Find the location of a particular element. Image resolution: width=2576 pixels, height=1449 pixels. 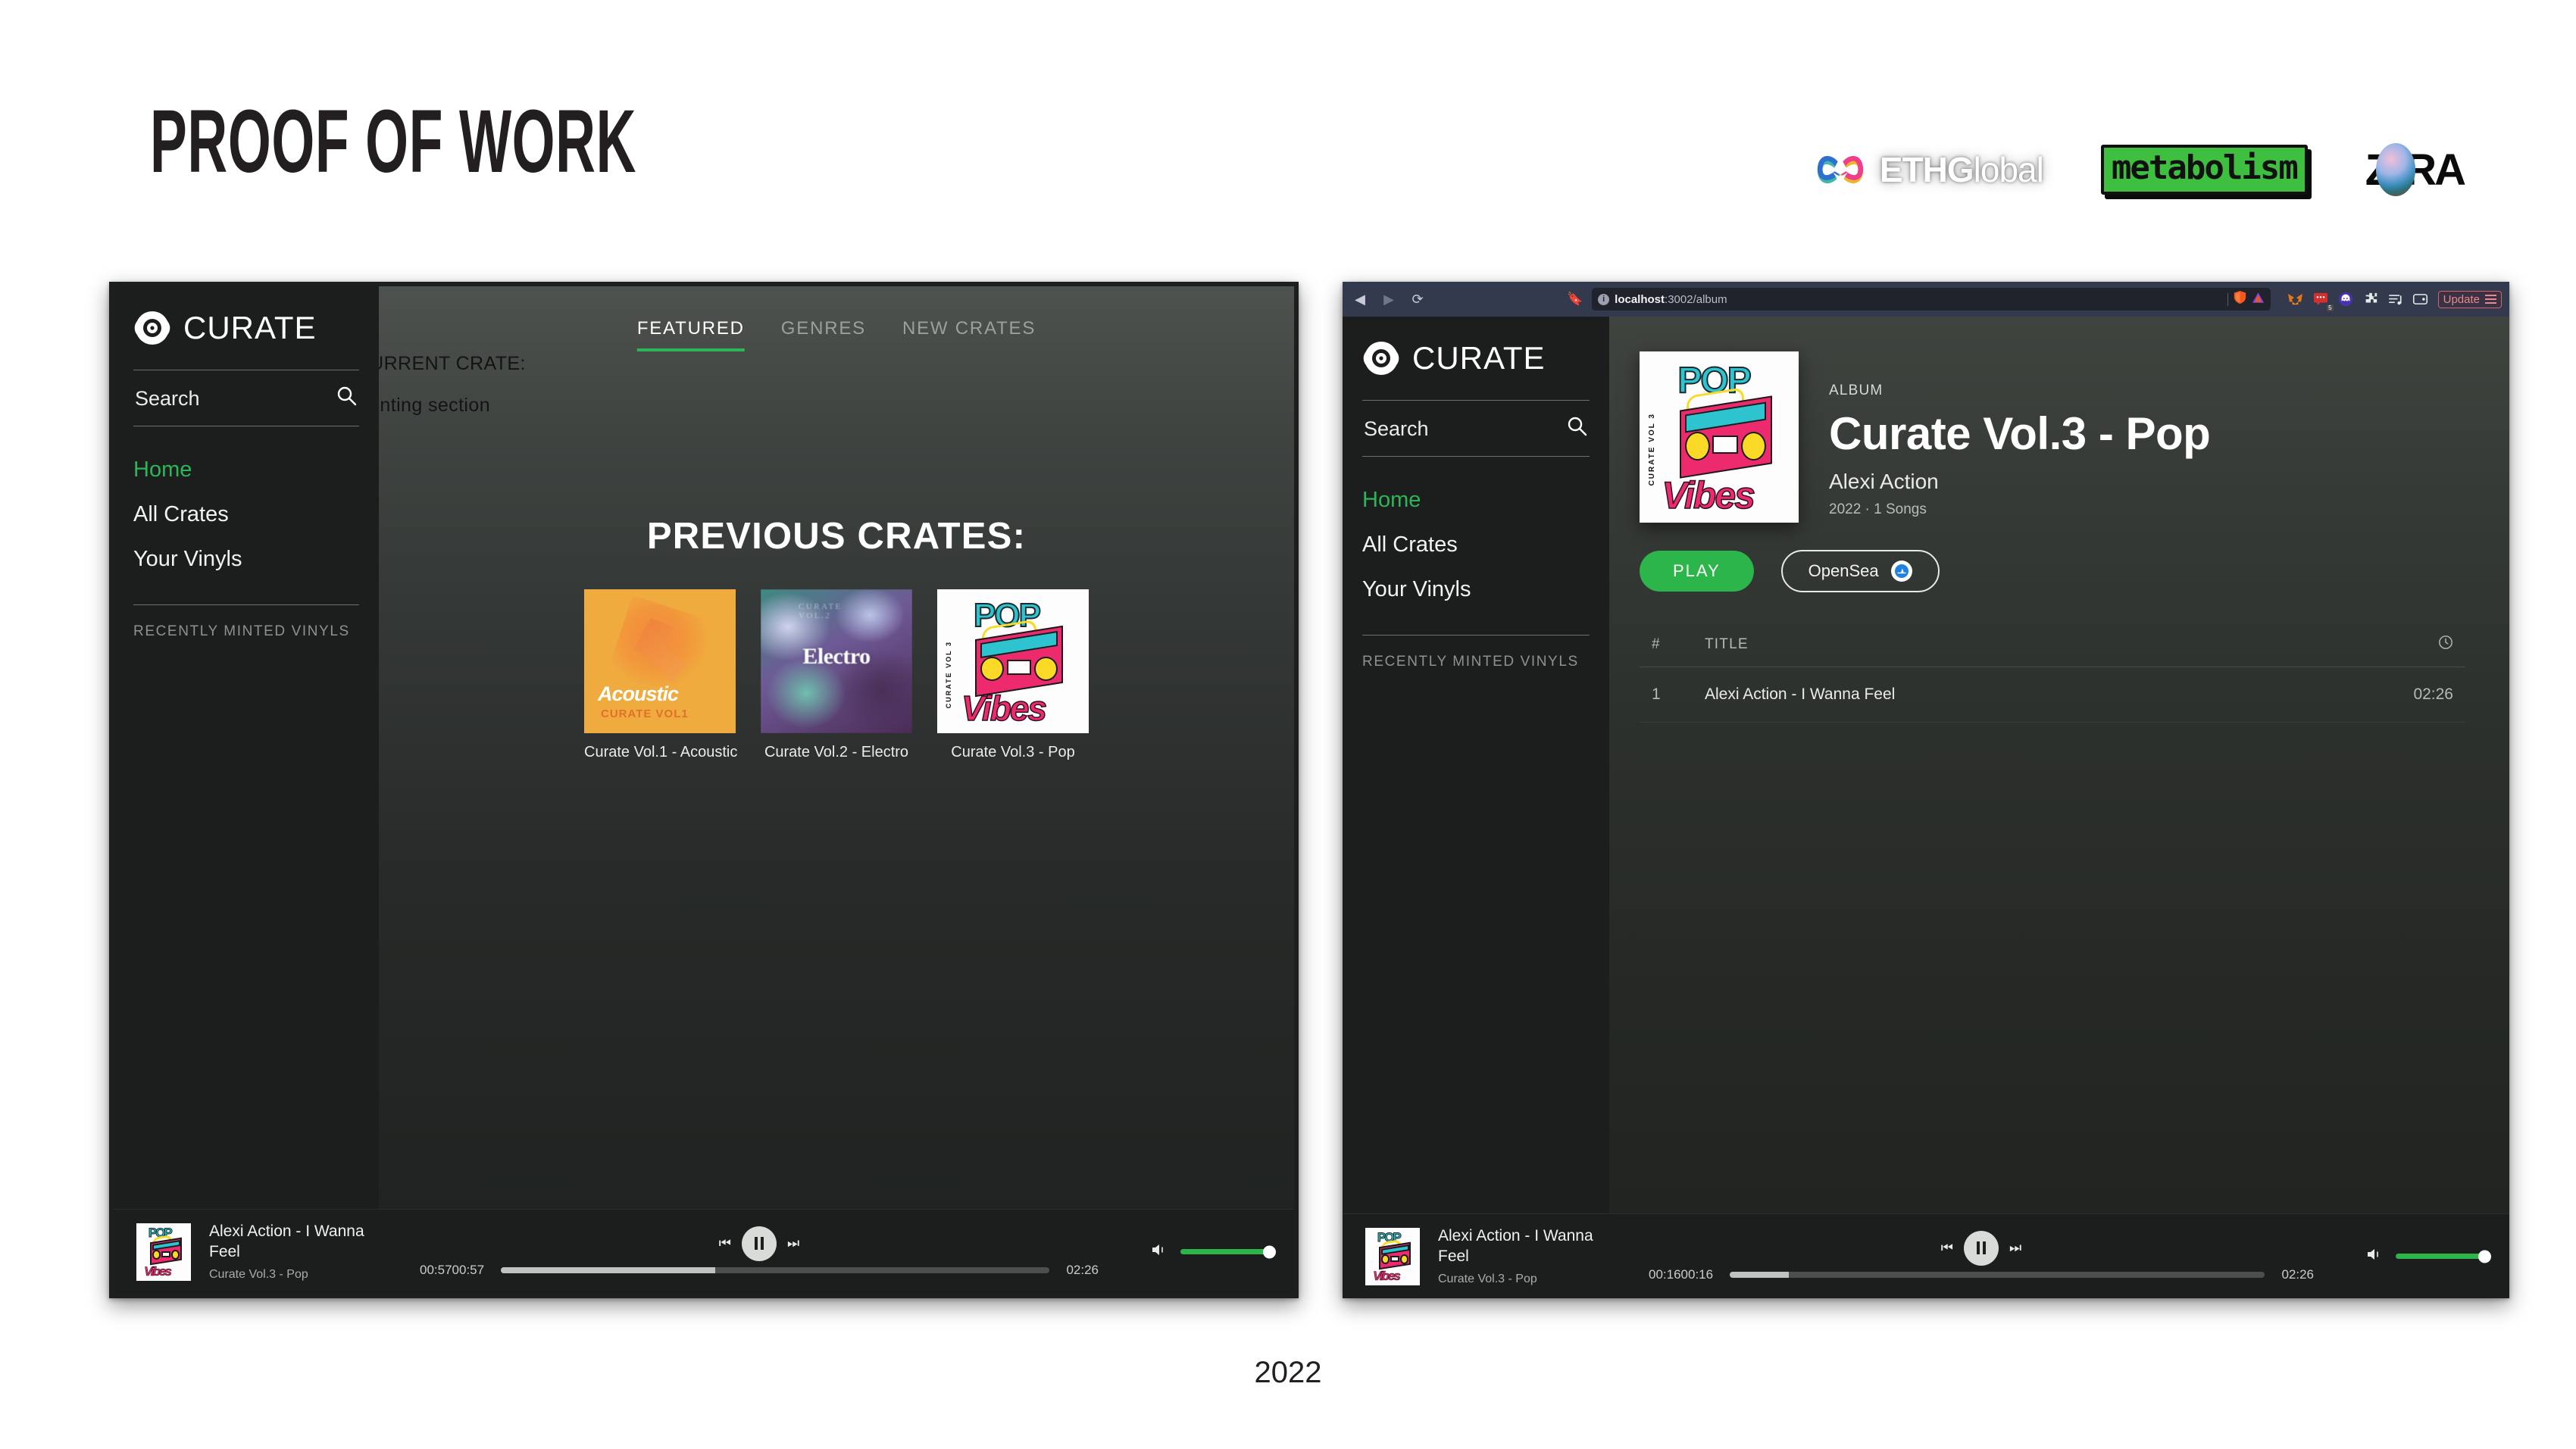

crate-artwork-electro: CURATE VOL.2 Electro is located at coordinates (836, 661).